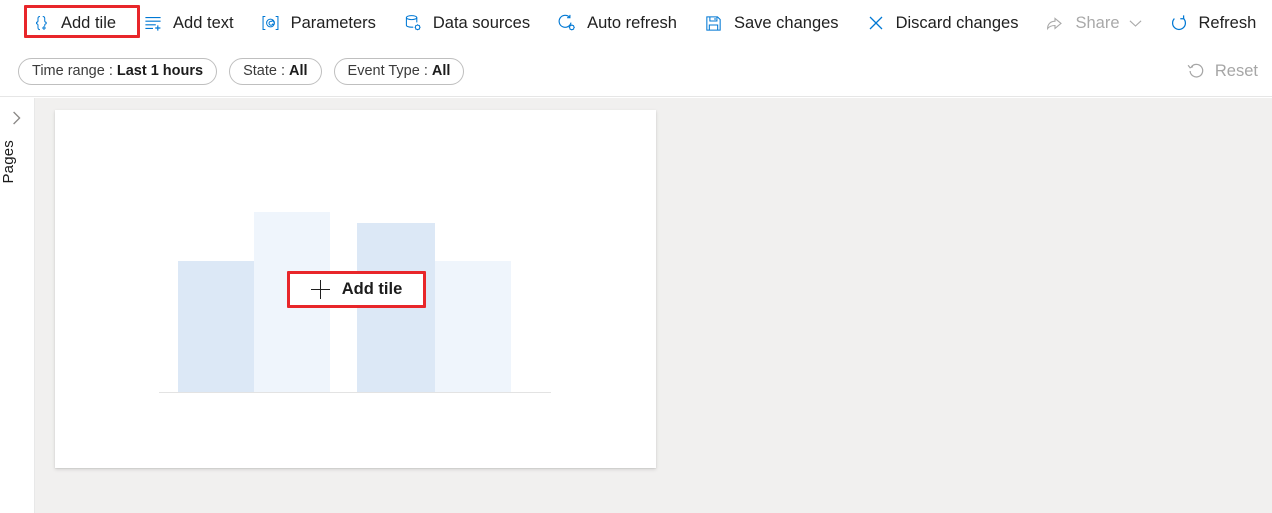 This screenshot has width=1272, height=513. I want to click on add-tile-button-label: Add tile, so click(372, 289).